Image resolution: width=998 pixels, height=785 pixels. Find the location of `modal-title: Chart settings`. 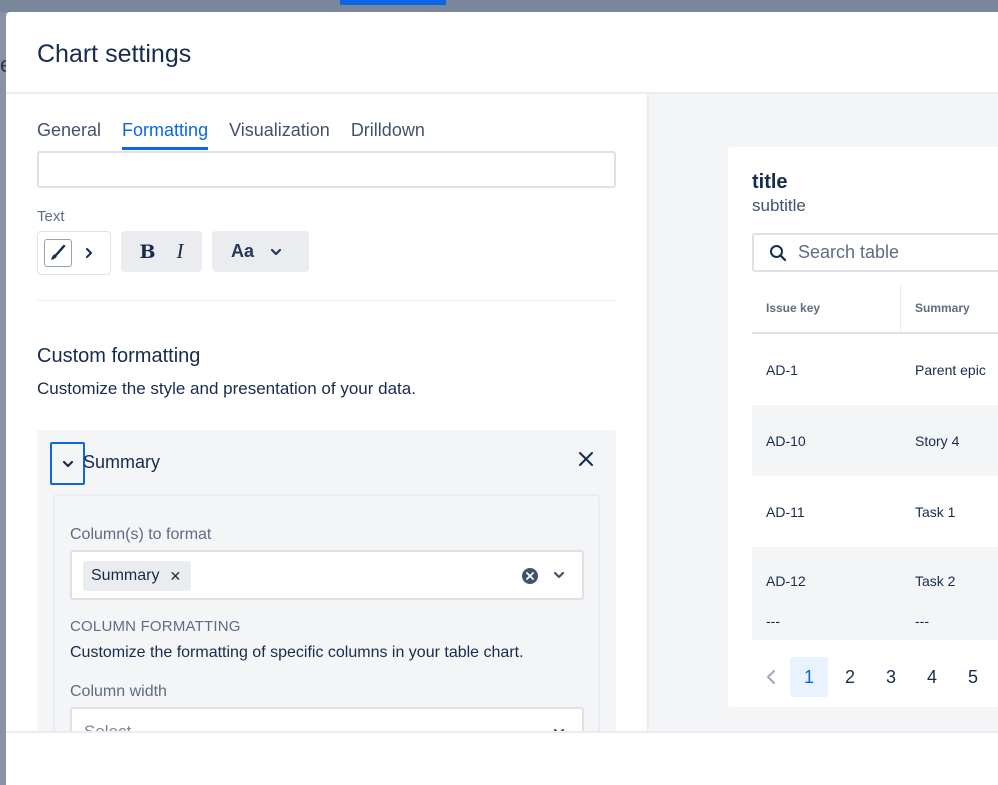

modal-title: Chart settings is located at coordinates (114, 54).